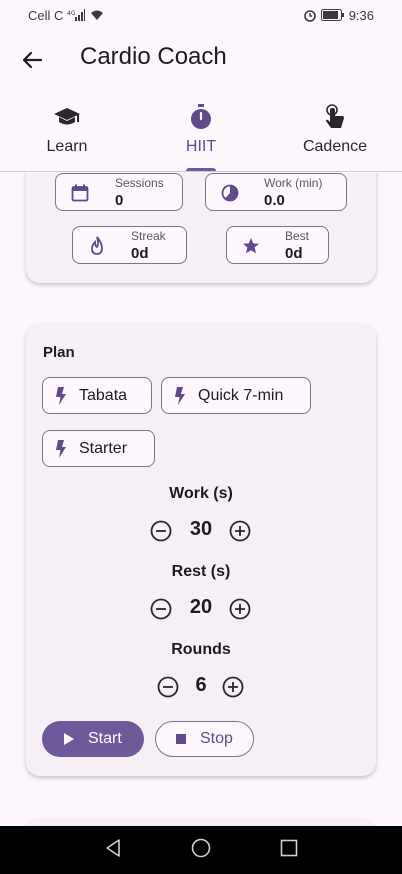  I want to click on touch-icon, so click(335, 117).